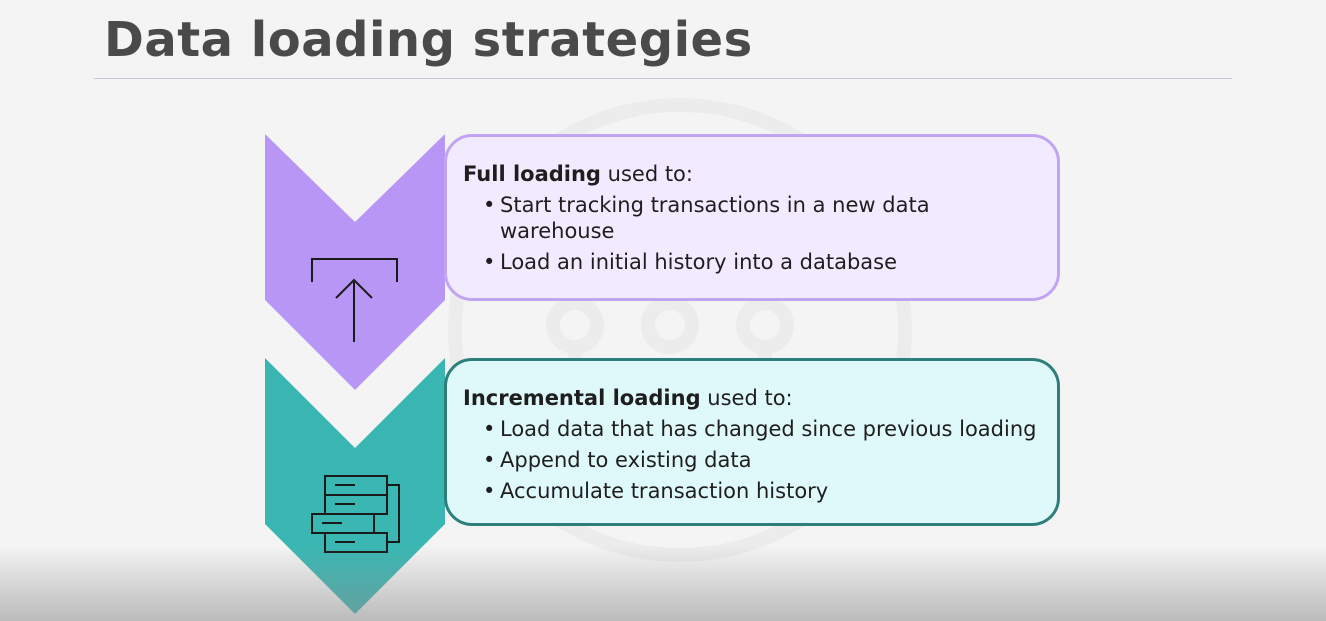  What do you see at coordinates (582, 398) in the screenshot?
I see `incremental-loading-heading-bold: Incremental loading` at bounding box center [582, 398].